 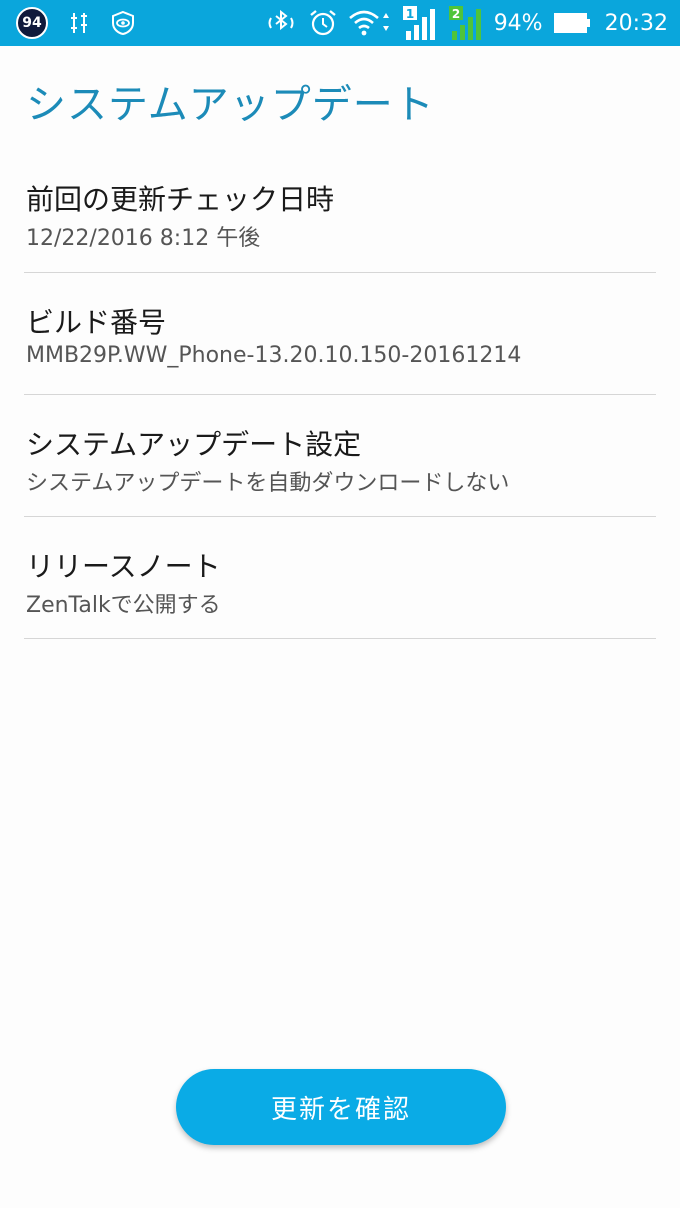 What do you see at coordinates (518, 23) in the screenshot?
I see `battery-percent: 94%` at bounding box center [518, 23].